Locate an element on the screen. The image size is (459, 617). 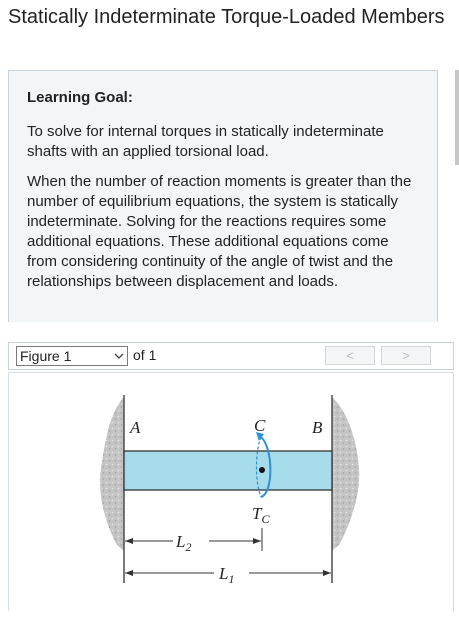
chevron-right-icon: > is located at coordinates (406, 355).